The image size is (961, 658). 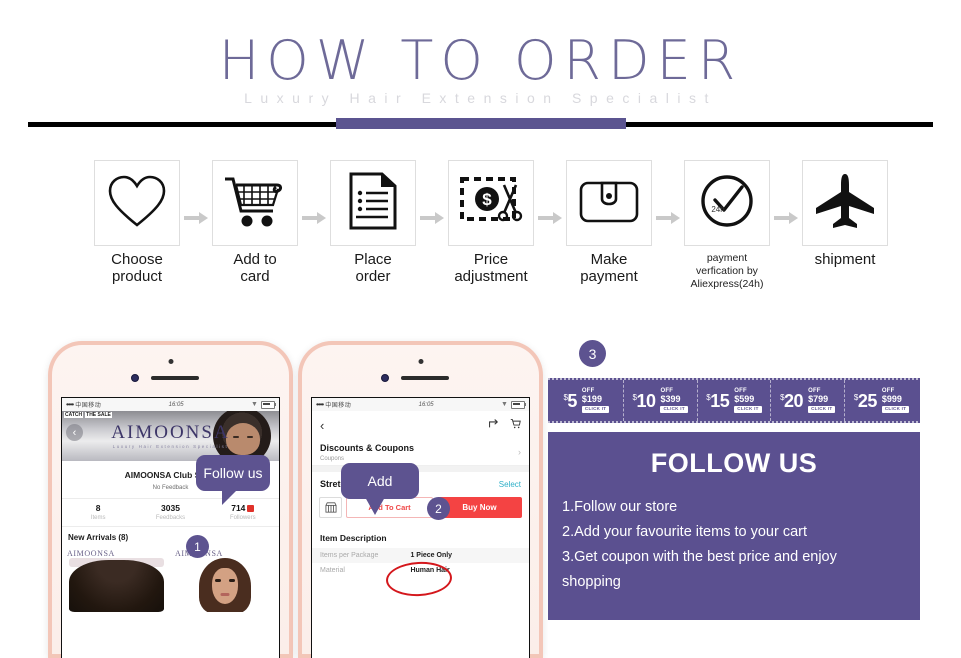 I want to click on new-arrivals-heading: New Arrivals (8), so click(x=98, y=537).